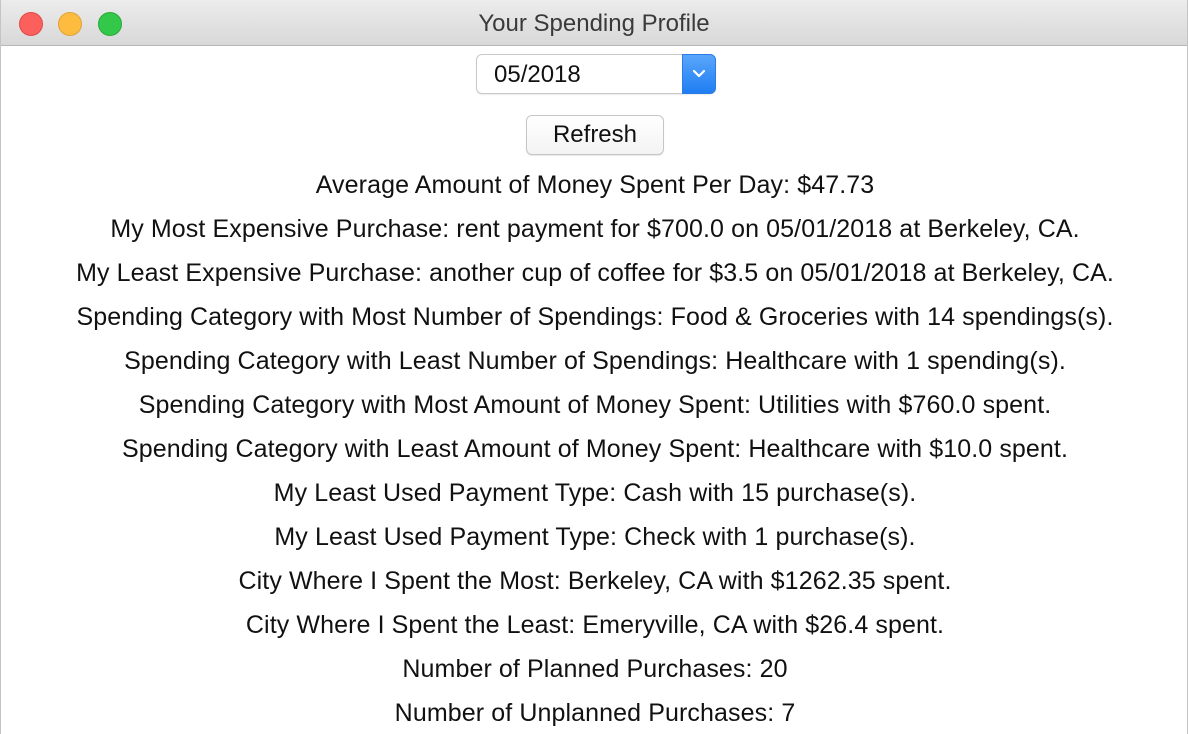 The image size is (1188, 734). What do you see at coordinates (595, 713) in the screenshot?
I see `stat-unplanned-purchases: Number of Unplanned Purchases: 7` at bounding box center [595, 713].